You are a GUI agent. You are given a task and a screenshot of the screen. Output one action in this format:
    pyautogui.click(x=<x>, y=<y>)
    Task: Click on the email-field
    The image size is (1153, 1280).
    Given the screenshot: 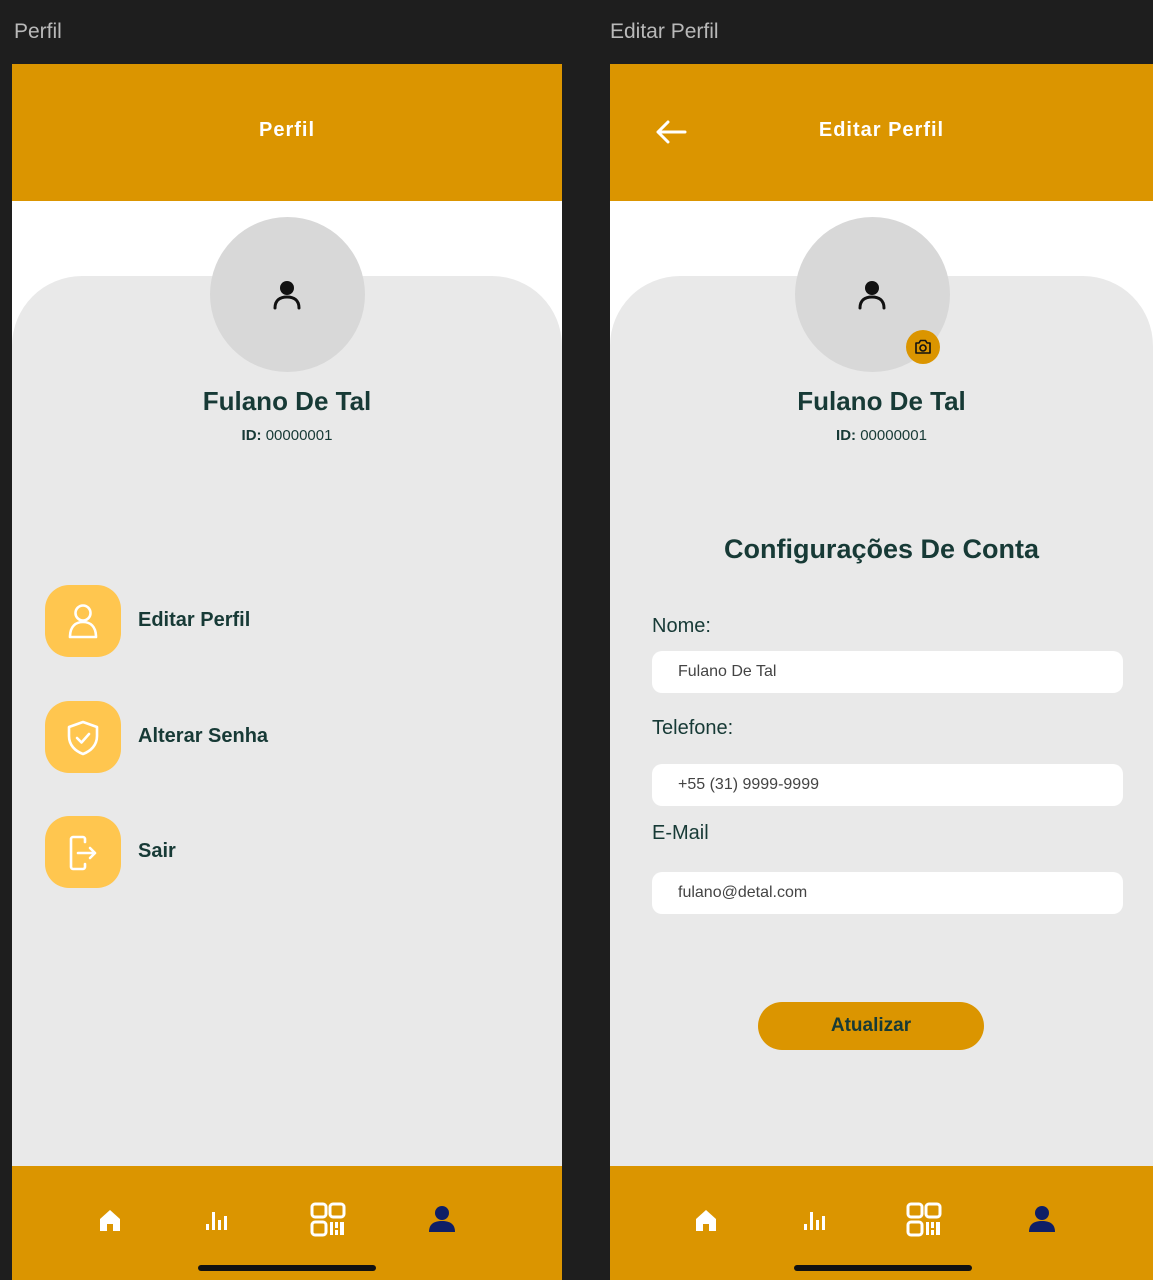 What is the action you would take?
    pyautogui.click(x=887, y=893)
    